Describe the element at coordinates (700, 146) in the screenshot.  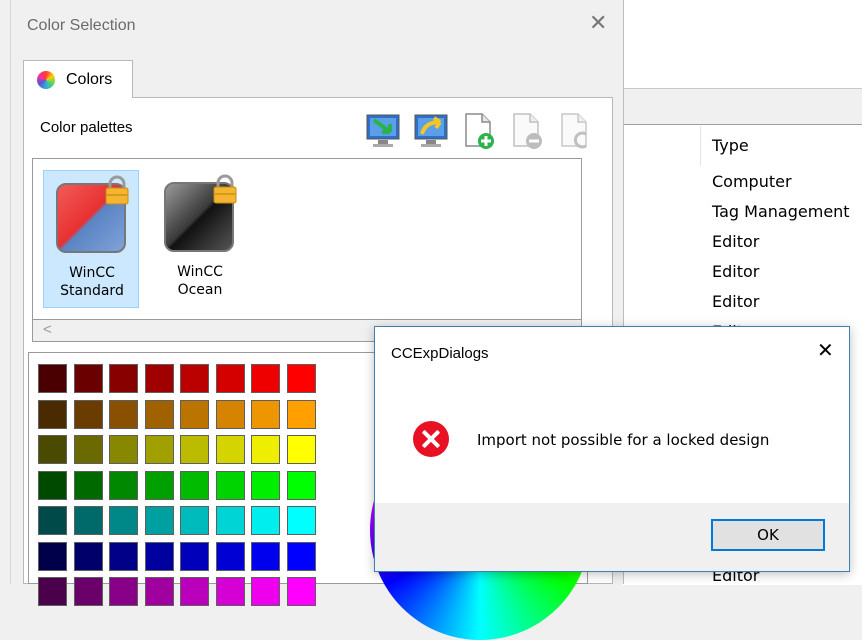
I see `column-separator` at that location.